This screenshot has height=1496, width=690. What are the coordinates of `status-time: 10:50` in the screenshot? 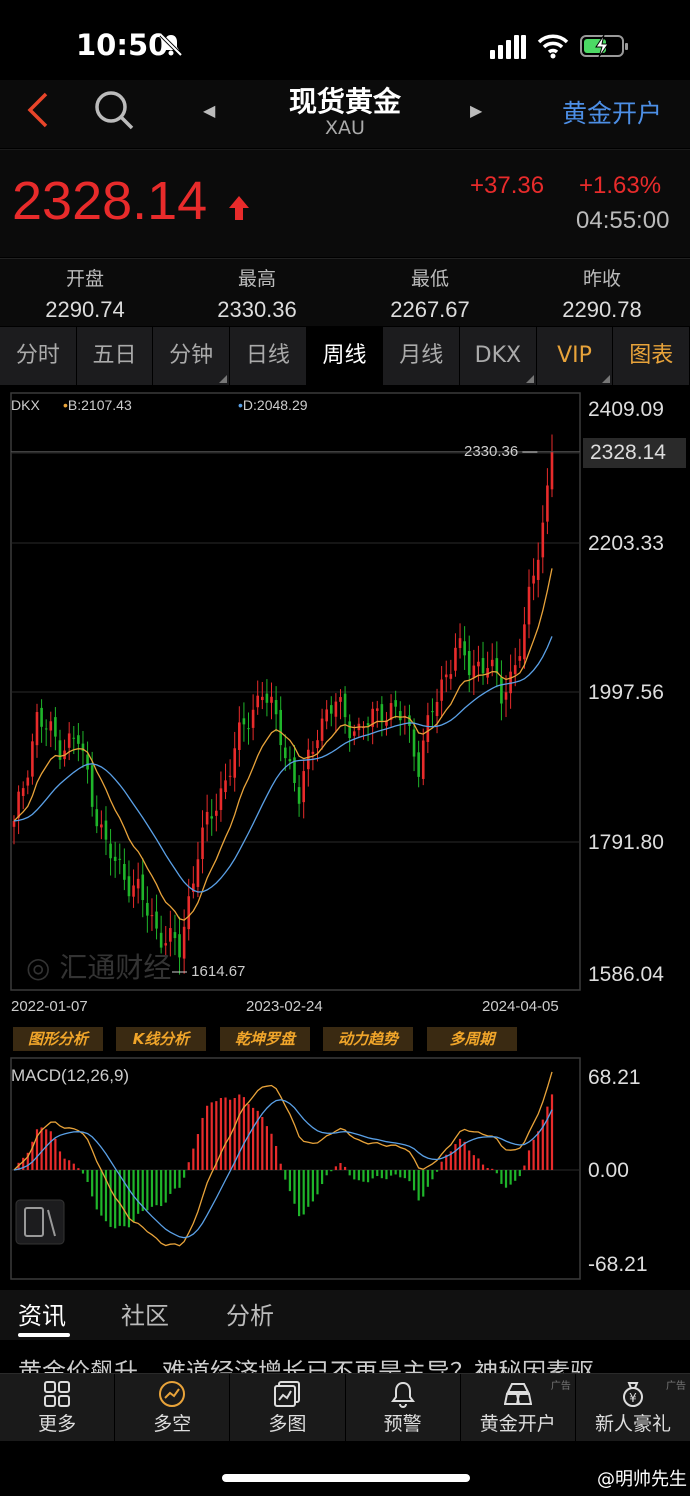 It's located at (122, 45).